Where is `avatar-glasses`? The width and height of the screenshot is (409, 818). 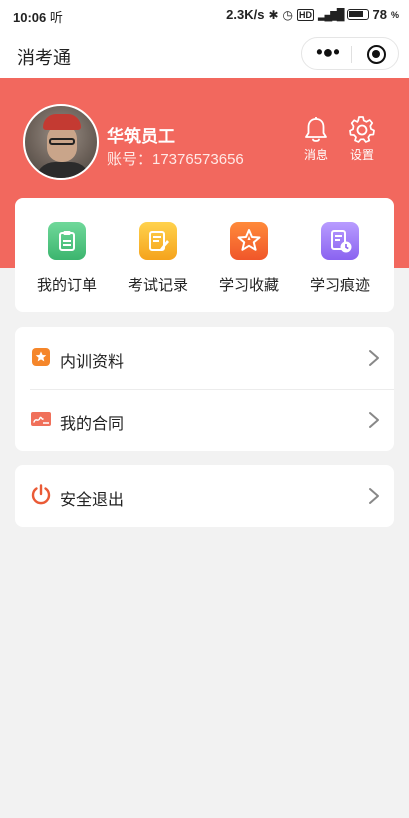 avatar-glasses is located at coordinates (62, 141).